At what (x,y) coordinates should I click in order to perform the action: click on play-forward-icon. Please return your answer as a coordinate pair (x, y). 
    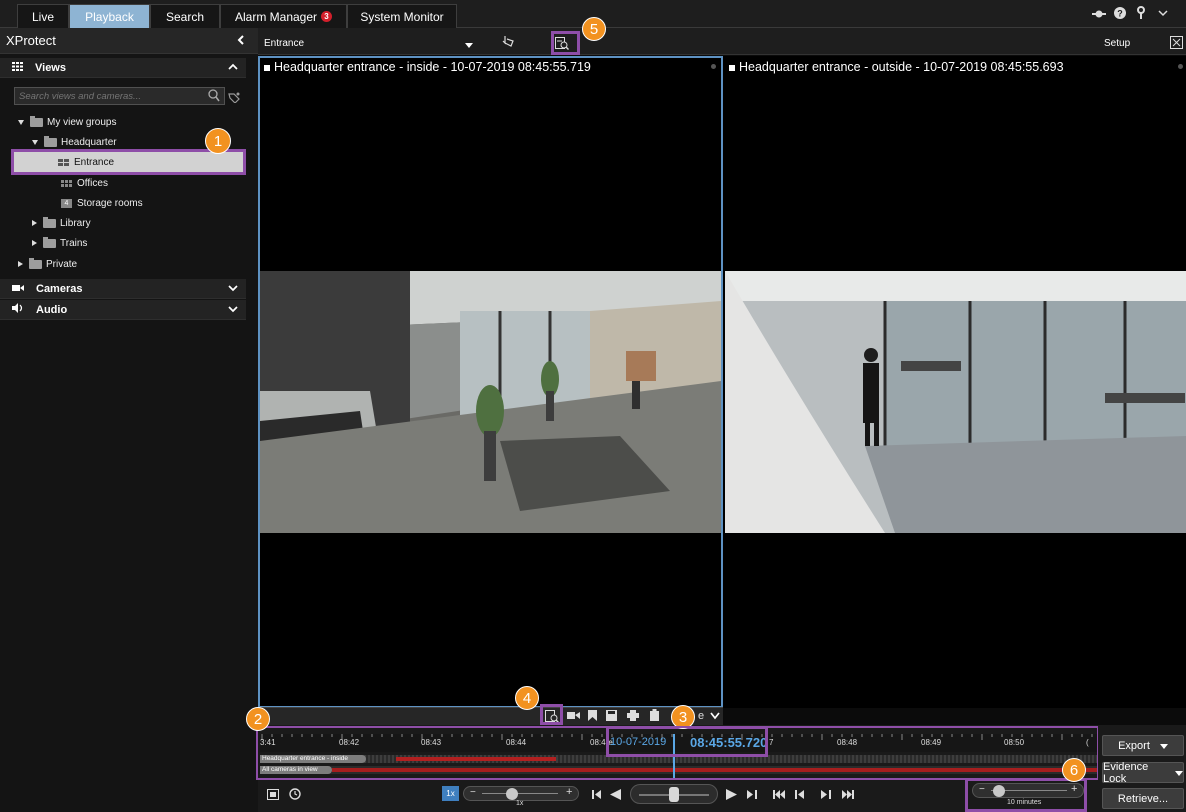
    Looking at the image, I should click on (731, 796).